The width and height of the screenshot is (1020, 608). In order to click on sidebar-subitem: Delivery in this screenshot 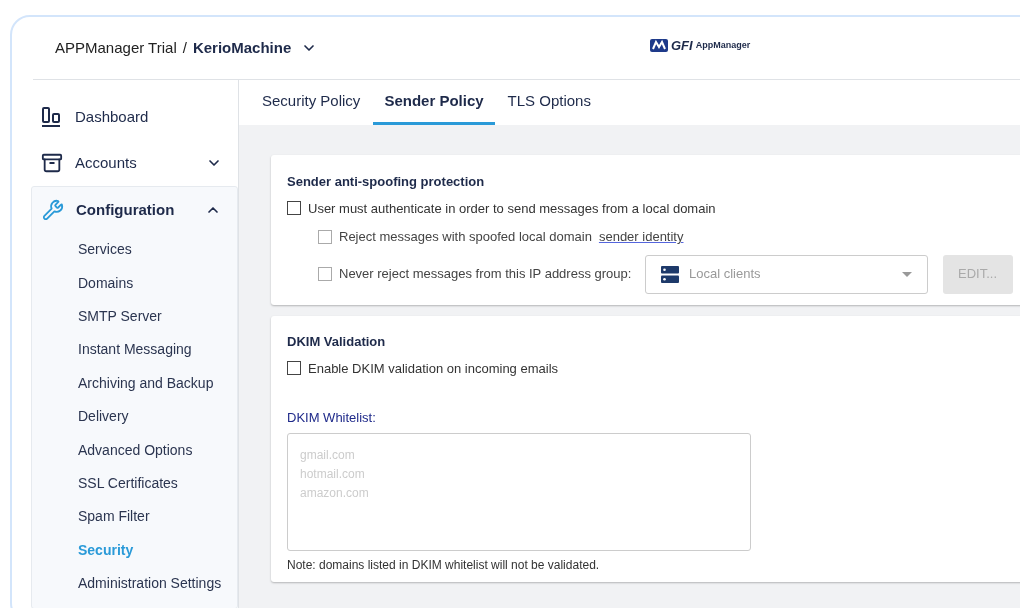, I will do `click(134, 416)`.